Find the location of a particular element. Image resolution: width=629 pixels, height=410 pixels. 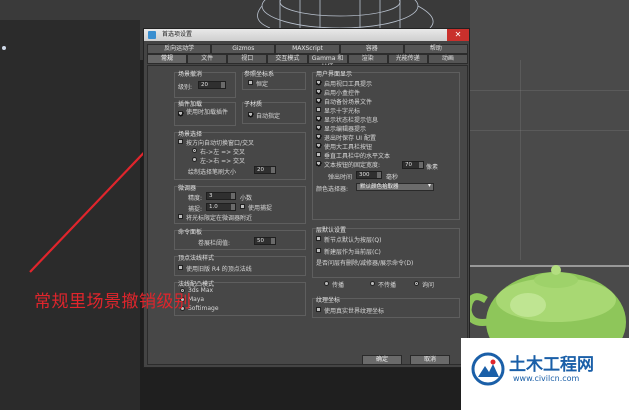

new-by-layer-checkbox is located at coordinates (318, 238).